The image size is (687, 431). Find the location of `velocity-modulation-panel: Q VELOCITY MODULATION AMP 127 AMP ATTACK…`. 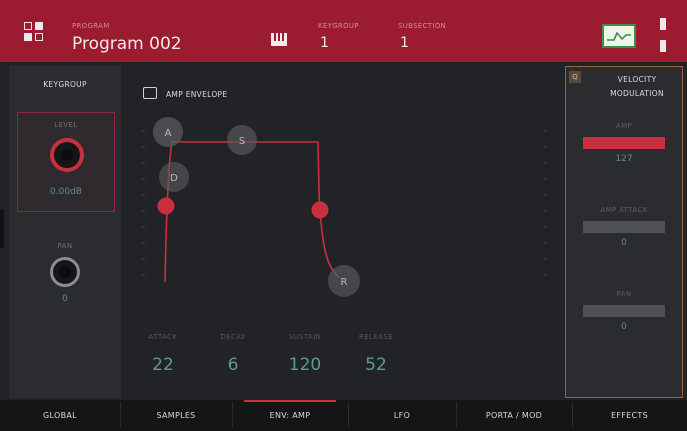

velocity-modulation-panel: Q VELOCITY MODULATION AMP 127 AMP ATTACK… is located at coordinates (624, 232).